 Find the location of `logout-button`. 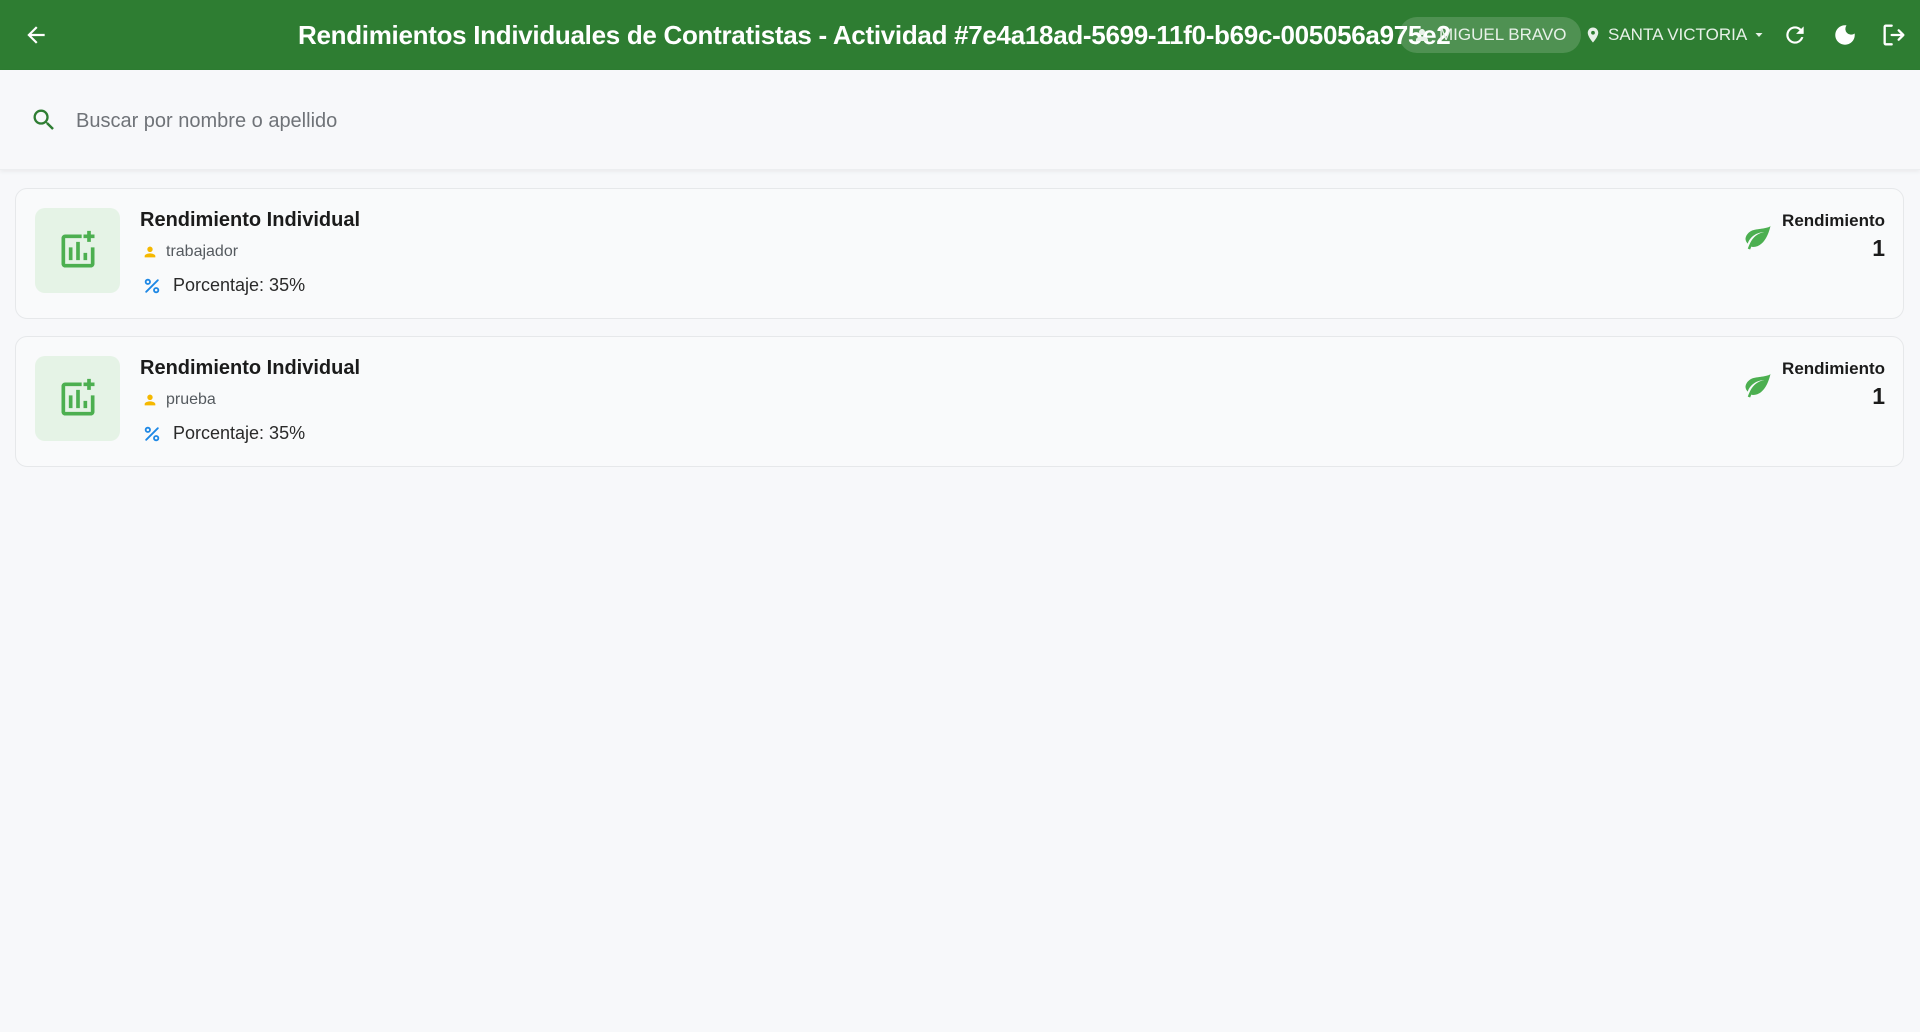

logout-button is located at coordinates (1894, 35).